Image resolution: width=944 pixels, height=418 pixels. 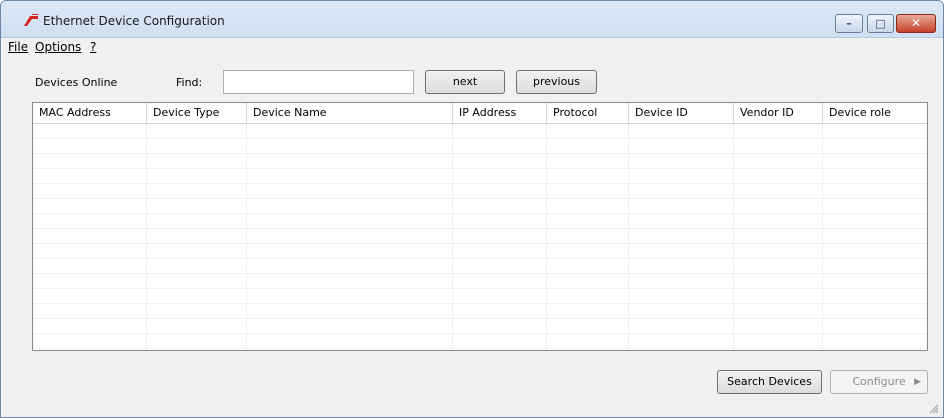 I want to click on maximize-button: □, so click(x=880, y=23).